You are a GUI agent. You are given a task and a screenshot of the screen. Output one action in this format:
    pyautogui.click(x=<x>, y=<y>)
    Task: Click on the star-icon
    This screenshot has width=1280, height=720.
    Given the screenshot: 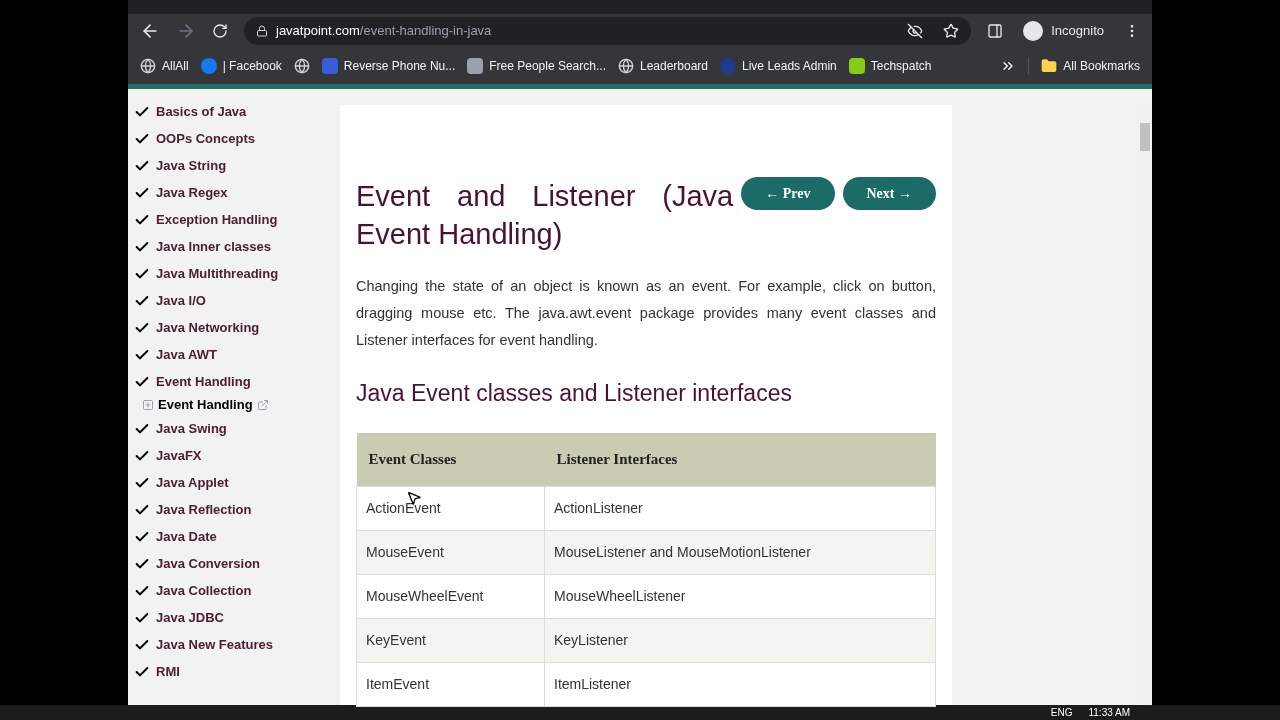 What is the action you would take?
    pyautogui.click(x=951, y=31)
    